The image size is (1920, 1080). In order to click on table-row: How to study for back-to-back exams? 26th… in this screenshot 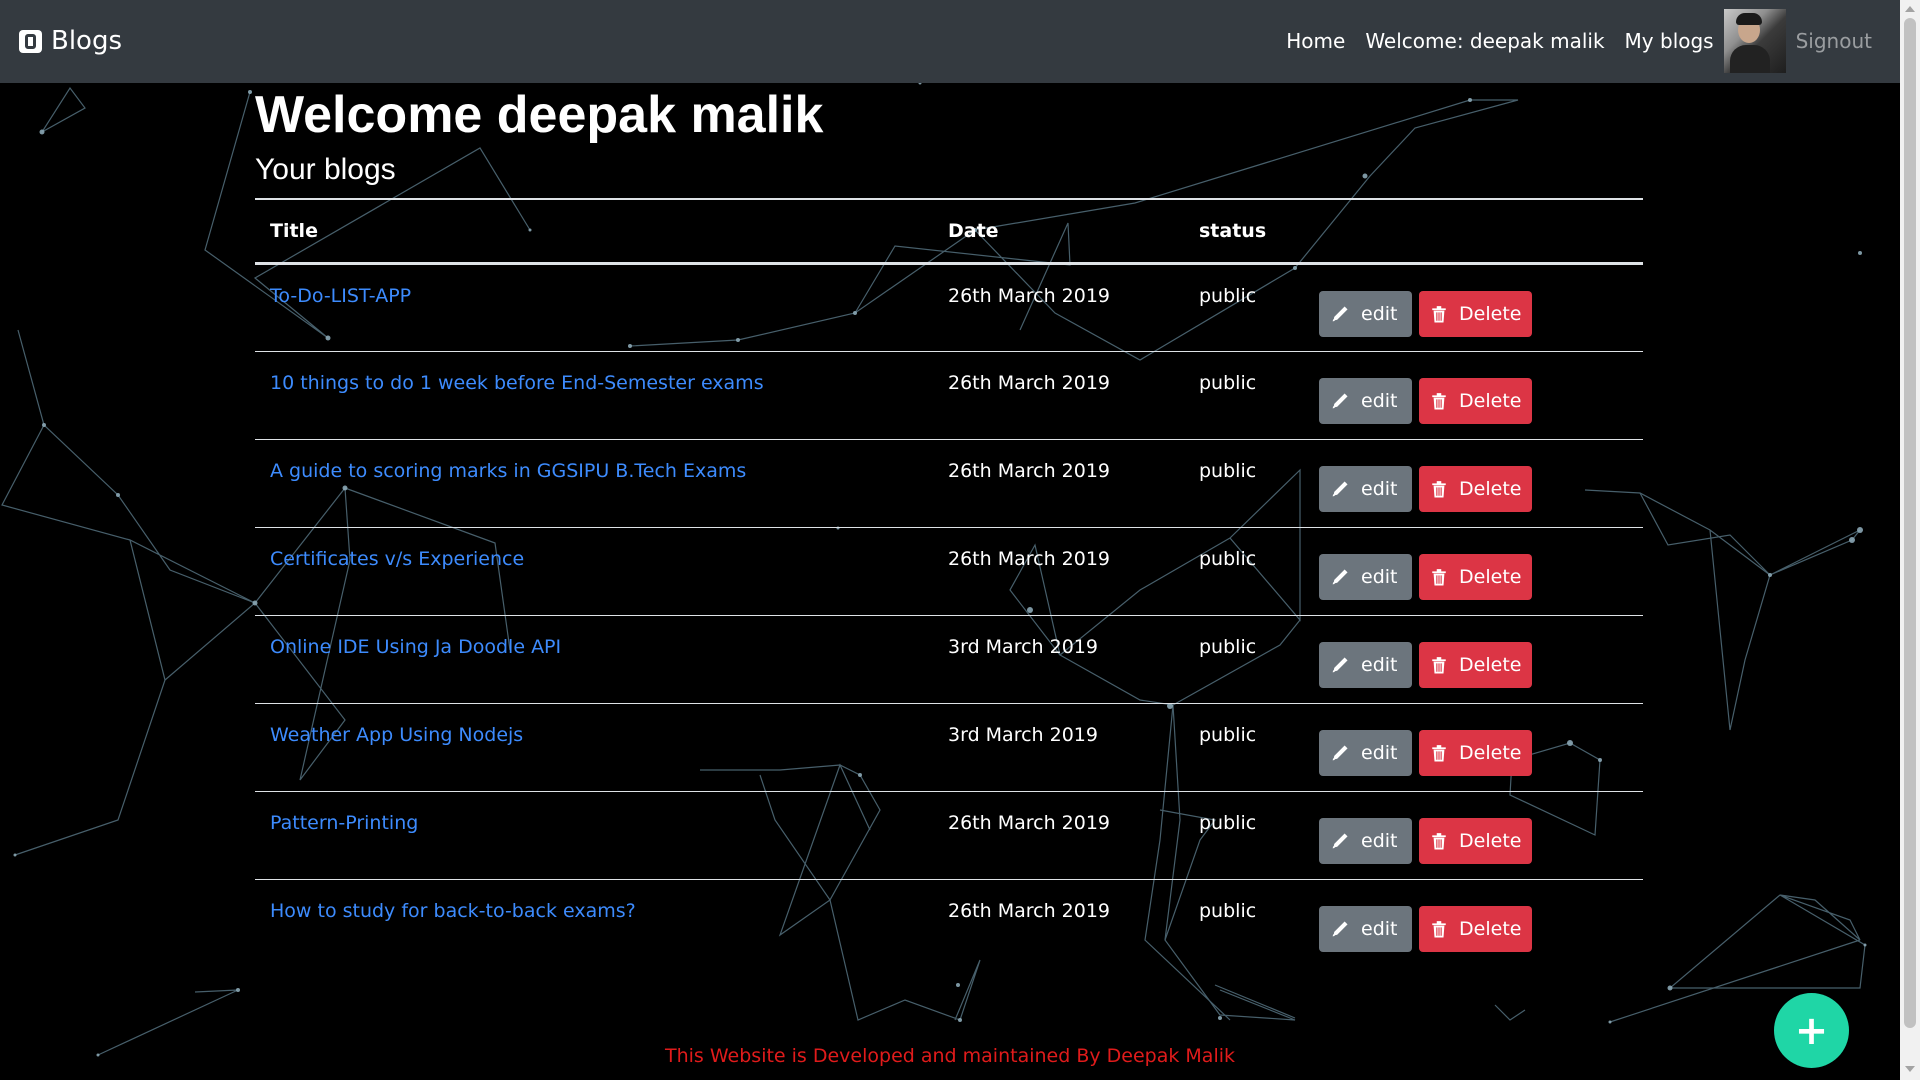, I will do `click(949, 924)`.